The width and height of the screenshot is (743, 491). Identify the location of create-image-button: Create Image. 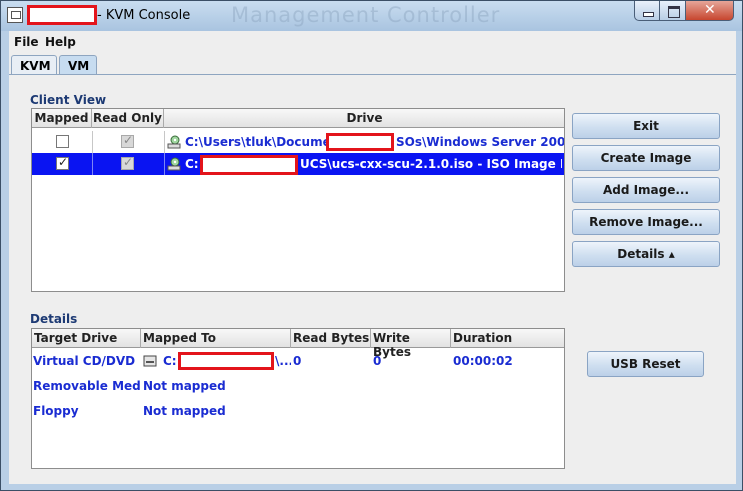
(646, 158).